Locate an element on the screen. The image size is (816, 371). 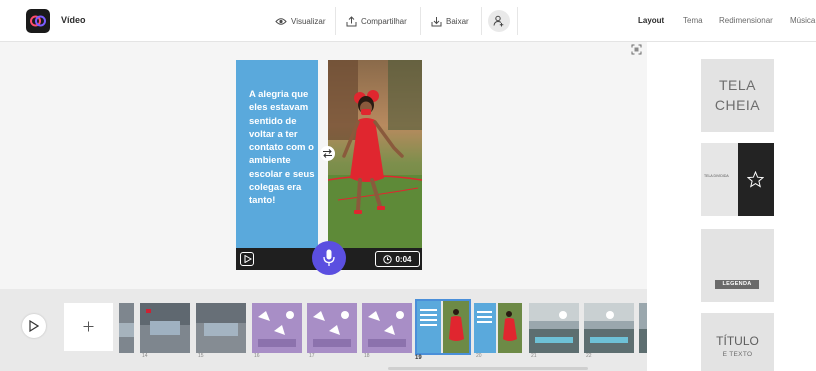
layout-title-label: TÍTULO is located at coordinates (737, 341).